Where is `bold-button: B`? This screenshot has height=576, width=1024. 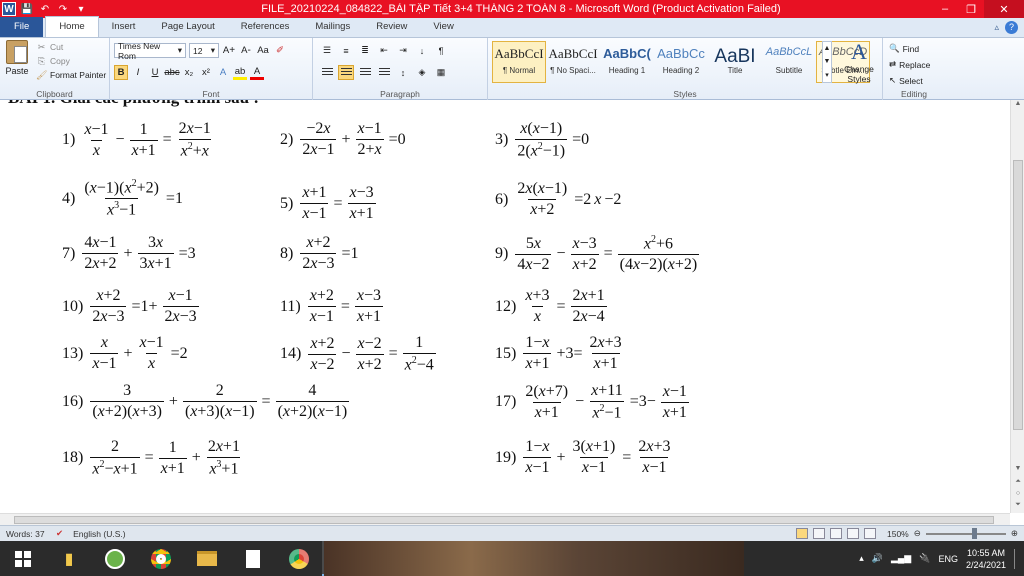
bold-button: B is located at coordinates (121, 72).